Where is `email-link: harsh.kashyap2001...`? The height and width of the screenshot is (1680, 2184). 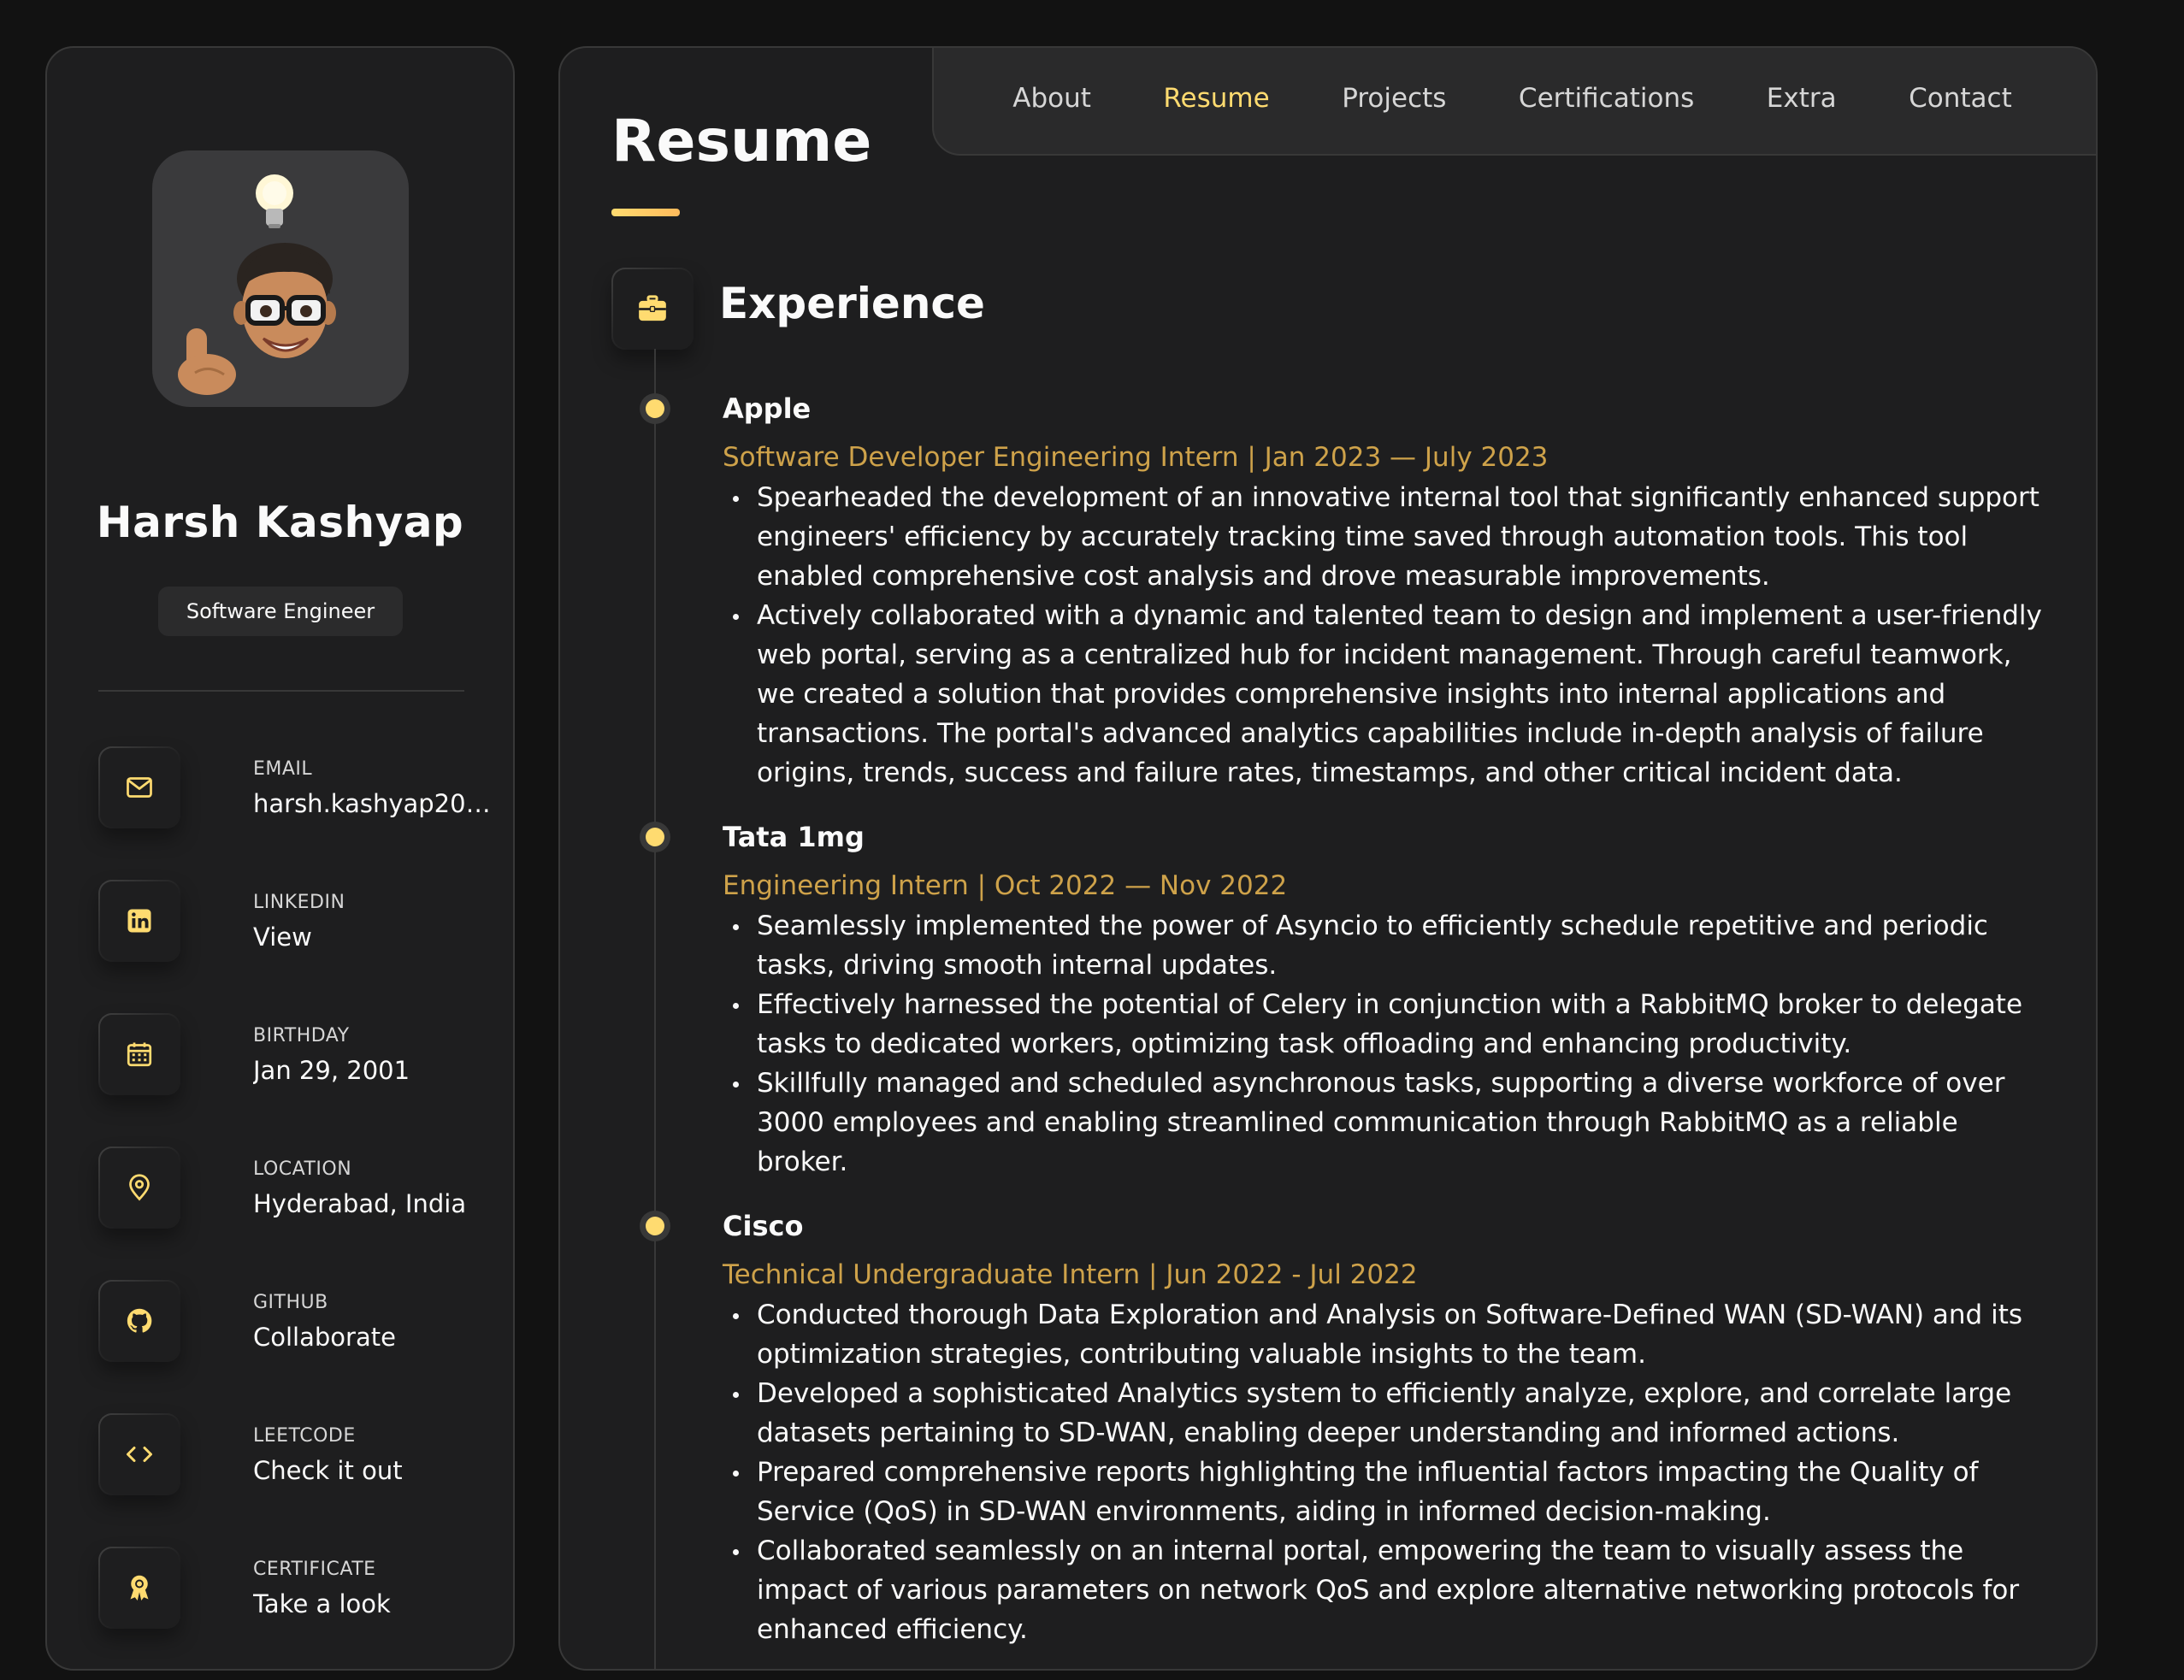 email-link: harsh.kashyap2001... is located at coordinates (373, 803).